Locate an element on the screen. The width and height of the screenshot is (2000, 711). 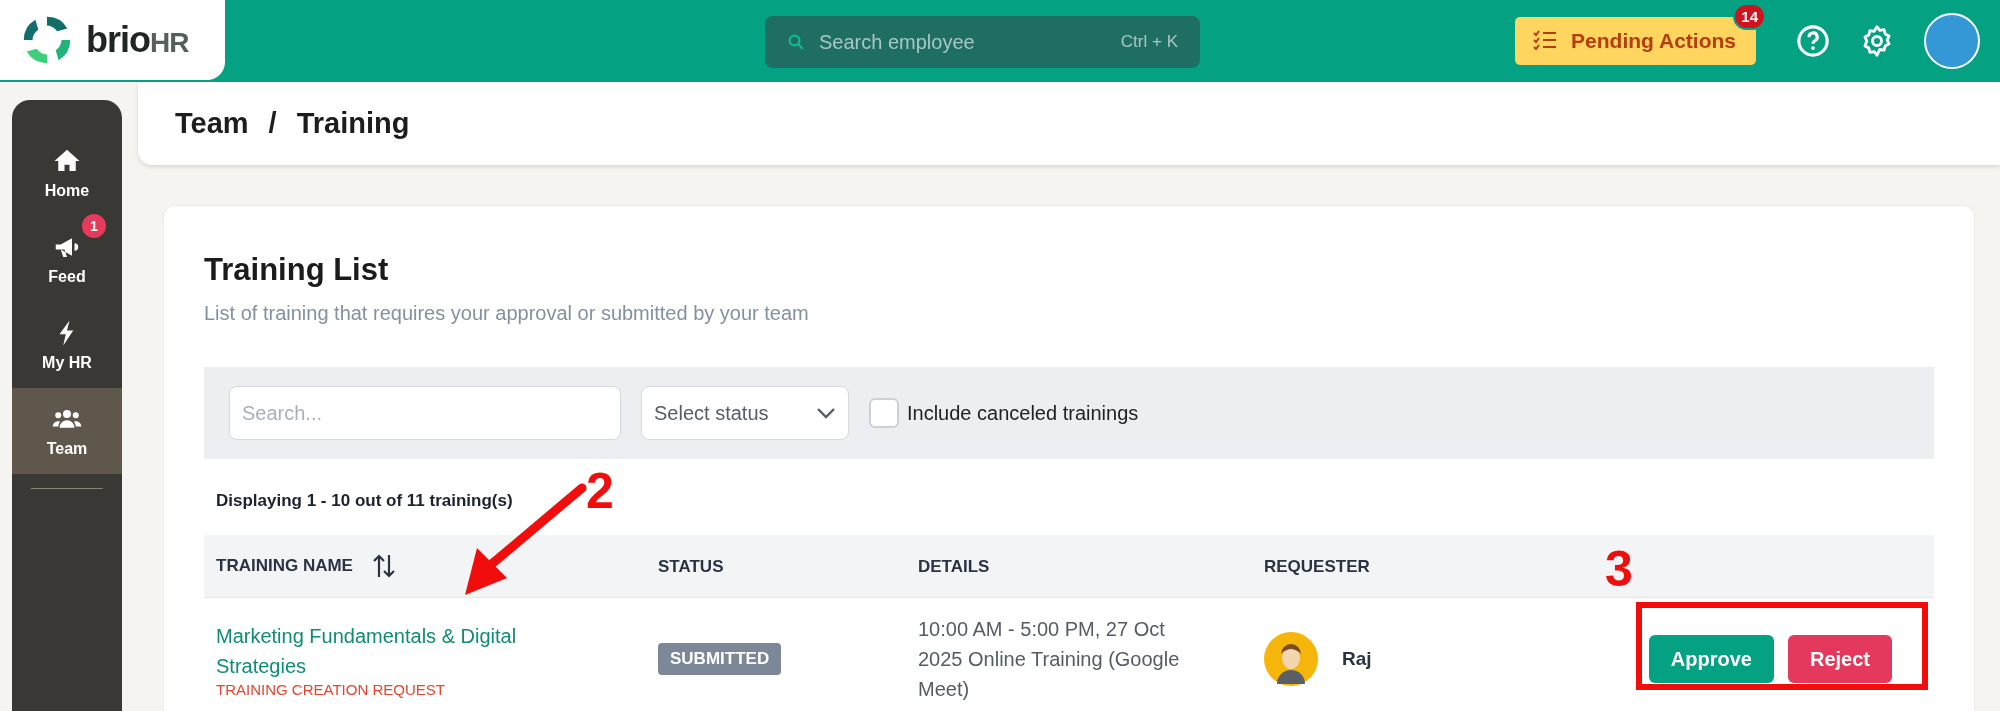
column-header: DETAILS is located at coordinates (1079, 566).